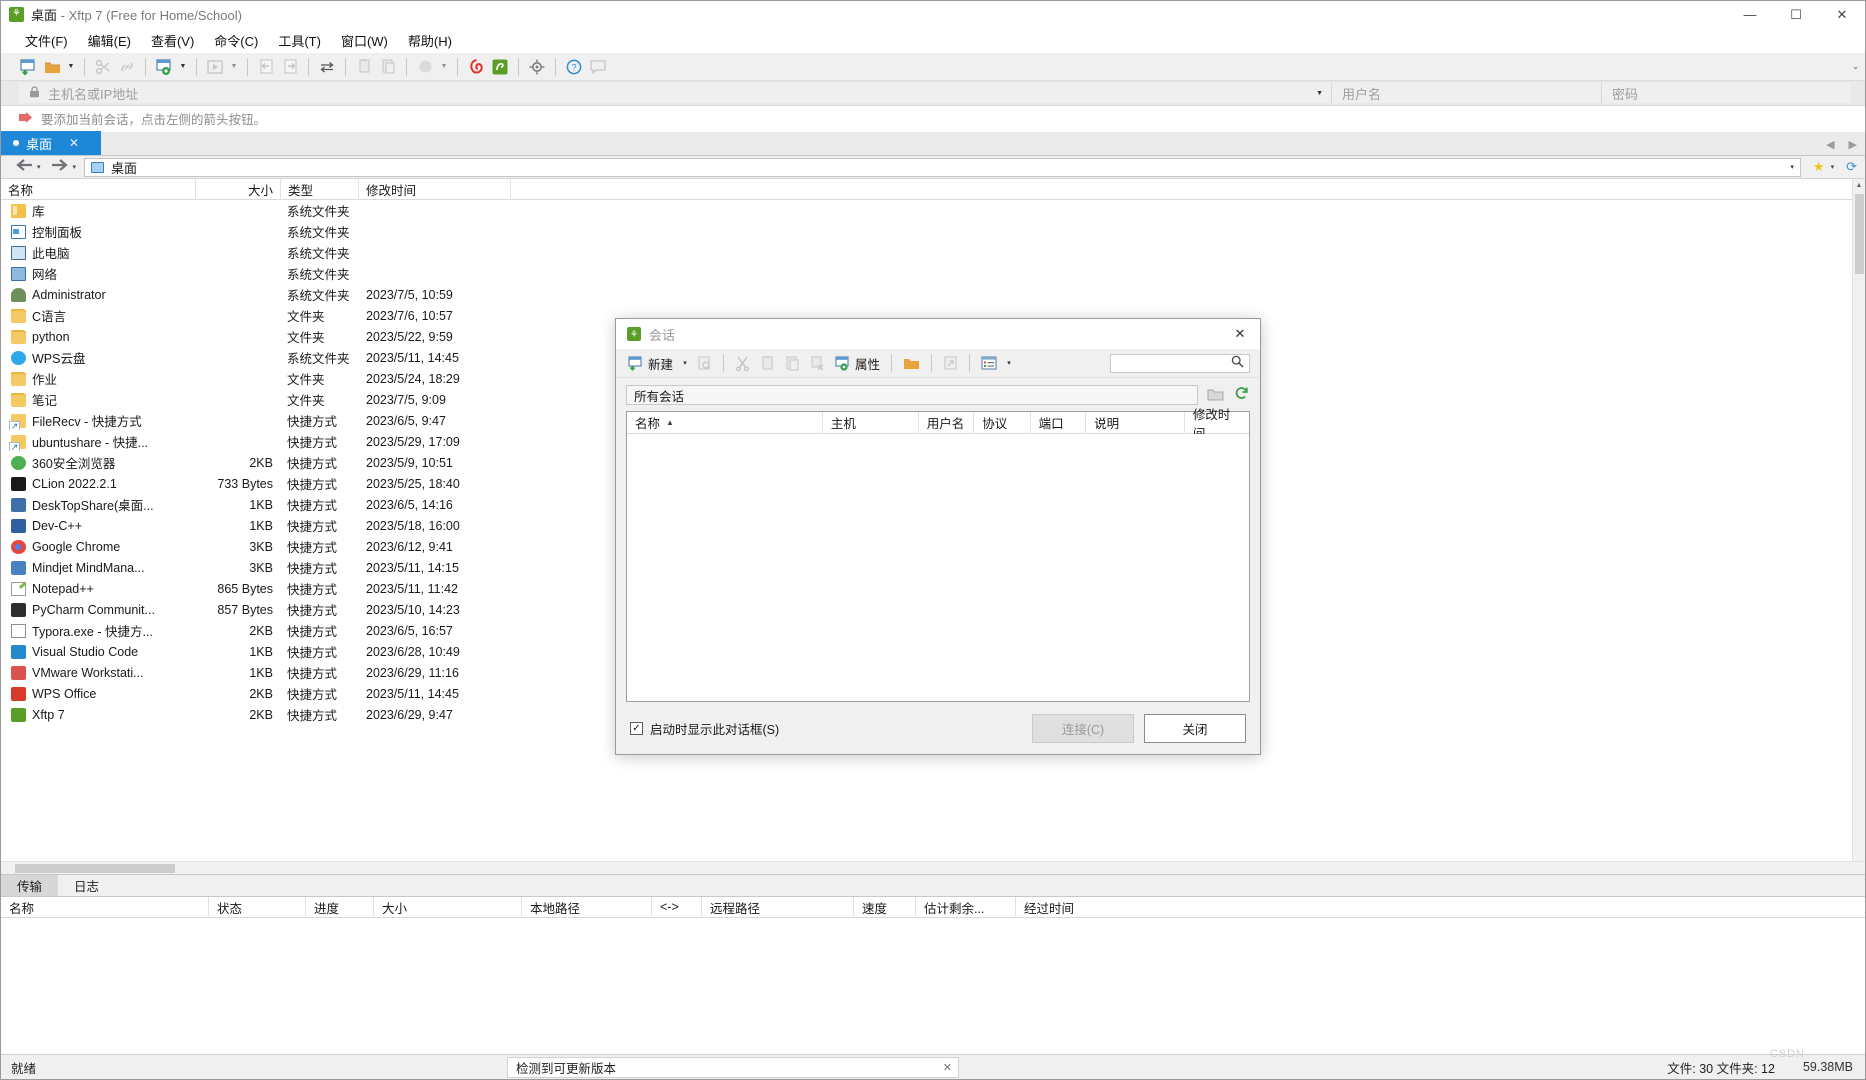  What do you see at coordinates (1237, 363) in the screenshot?
I see `search-icon` at bounding box center [1237, 363].